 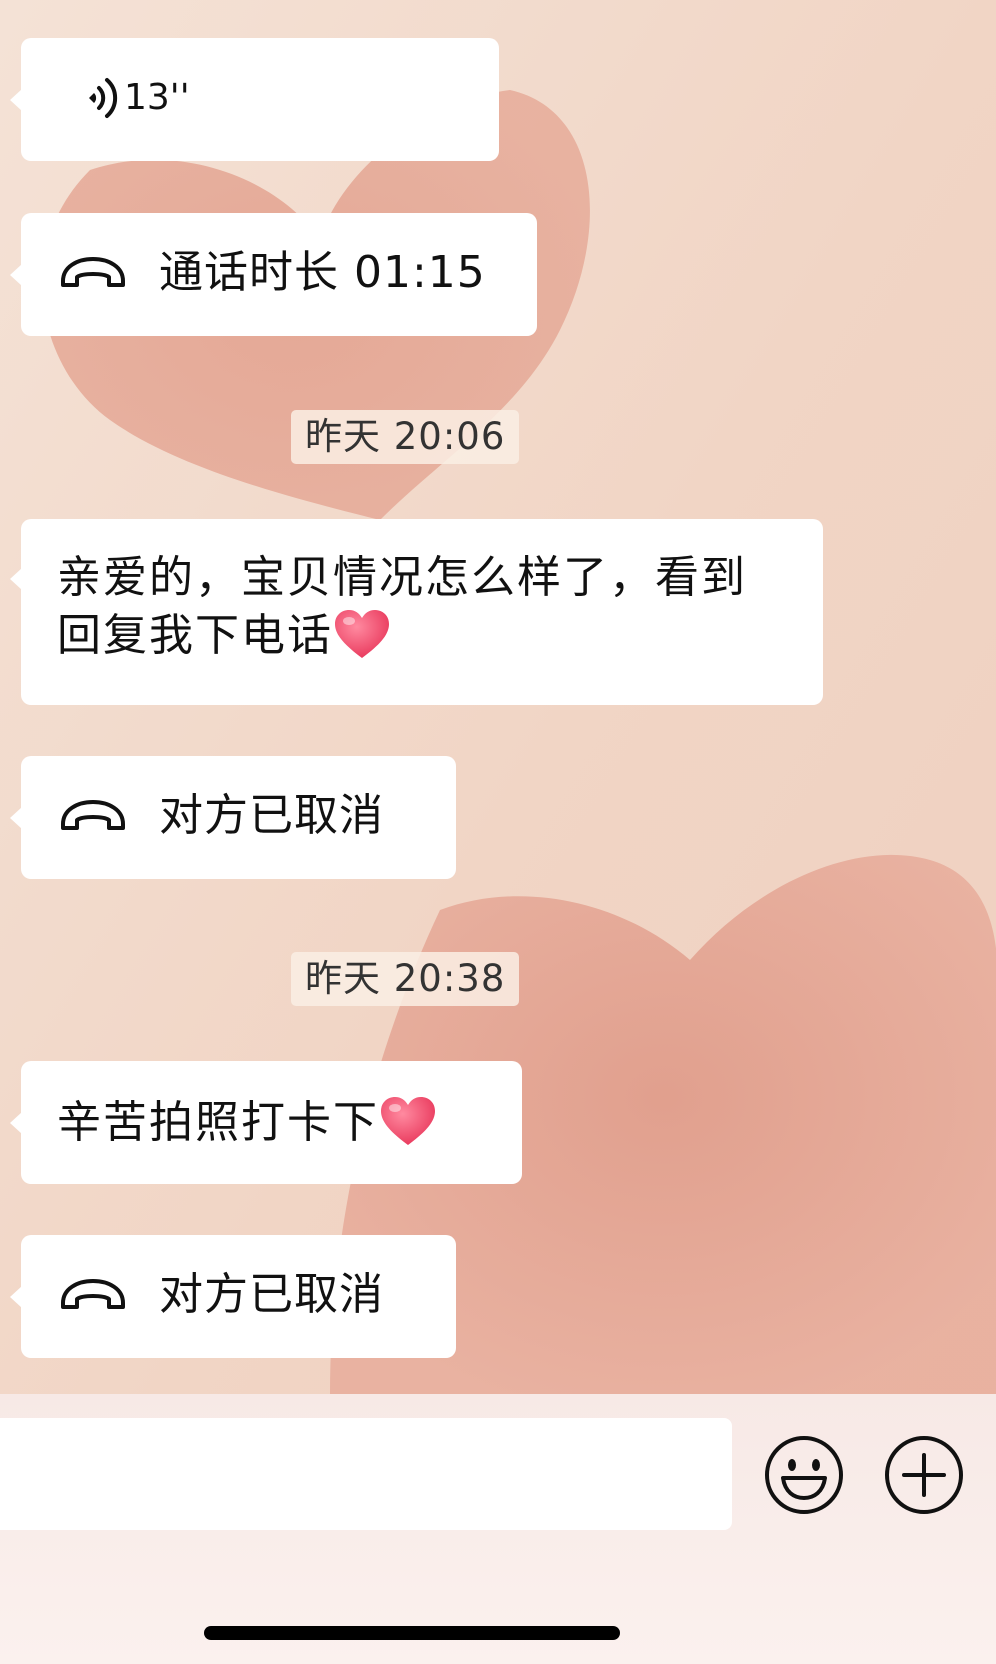 I want to click on emoji-button, so click(x=804, y=1475).